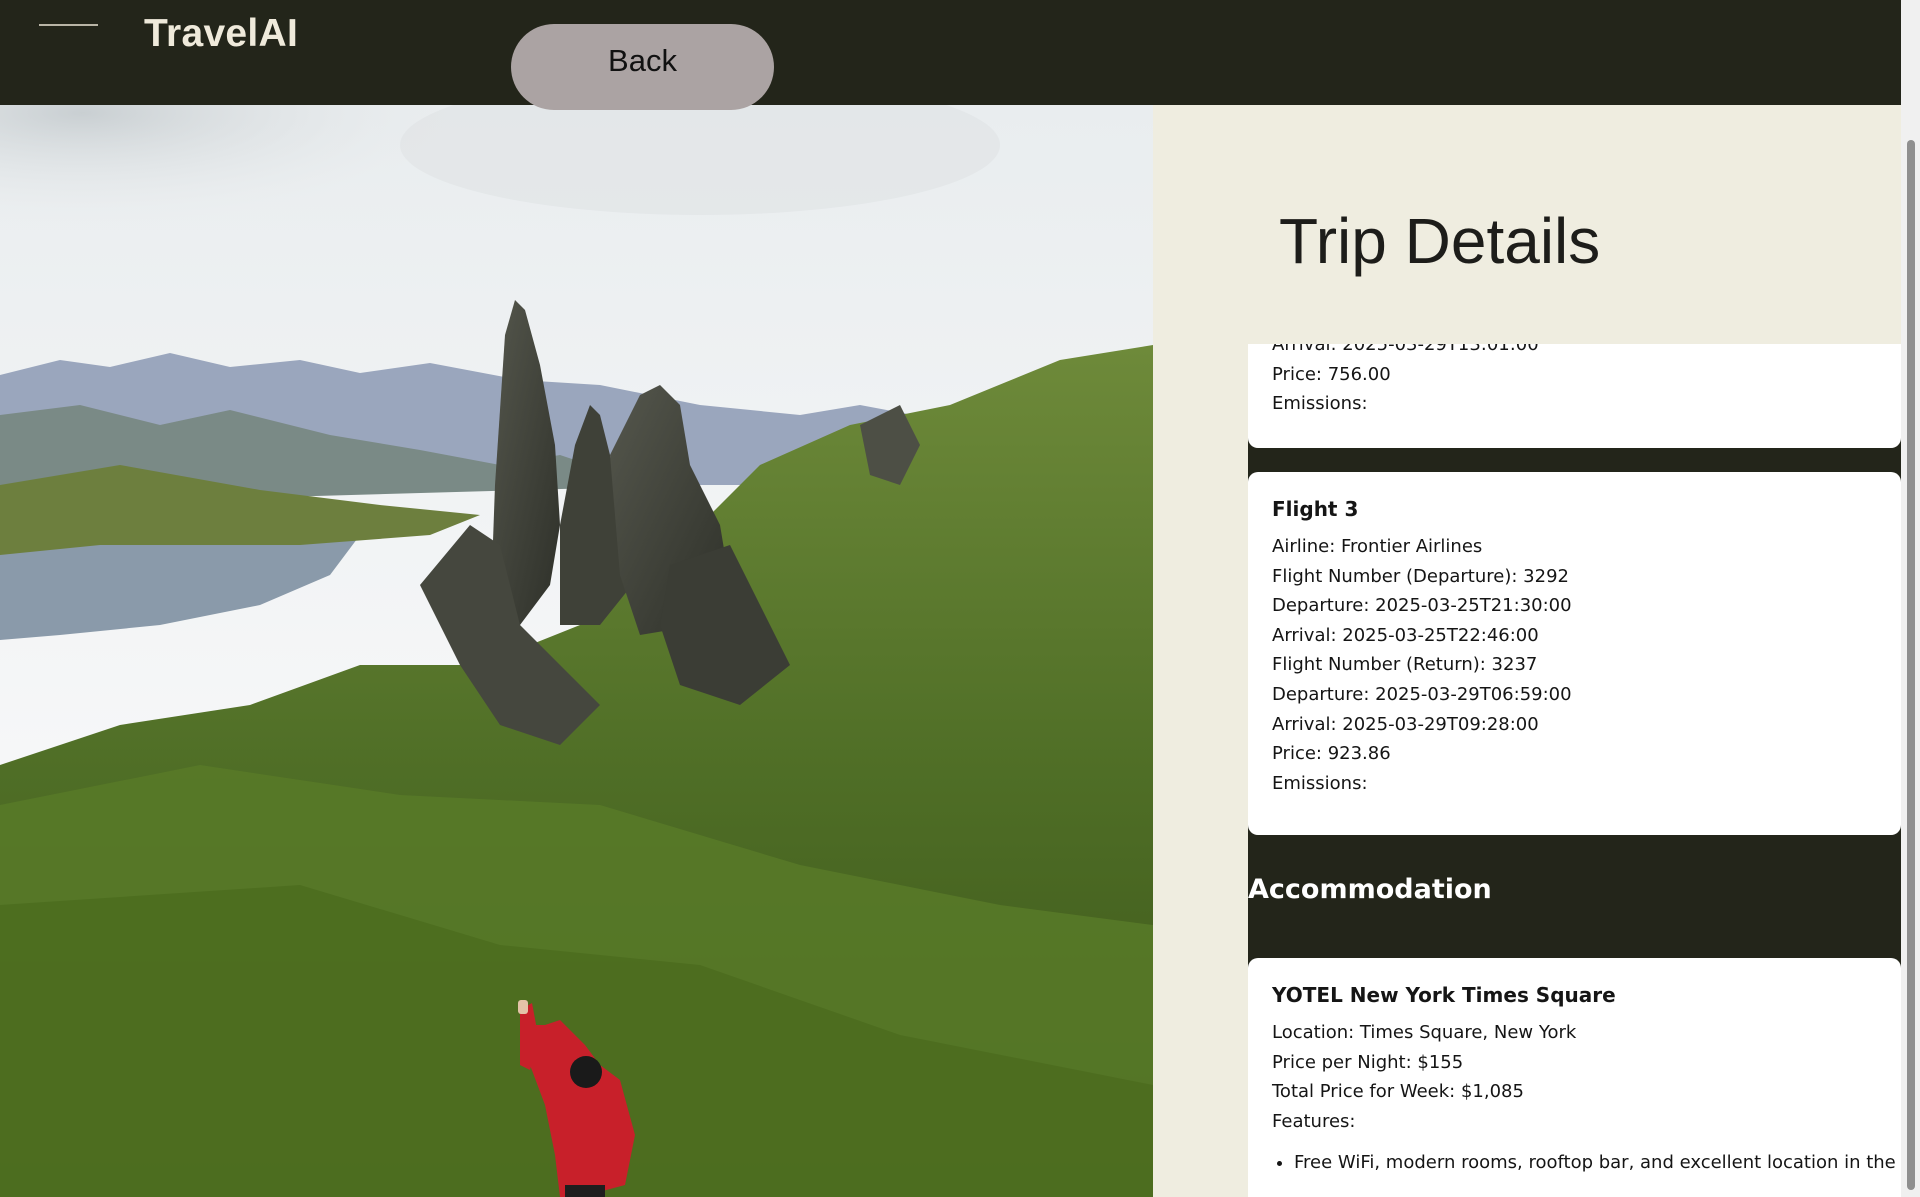  I want to click on hotel-features-label: Features:, so click(1314, 1121).